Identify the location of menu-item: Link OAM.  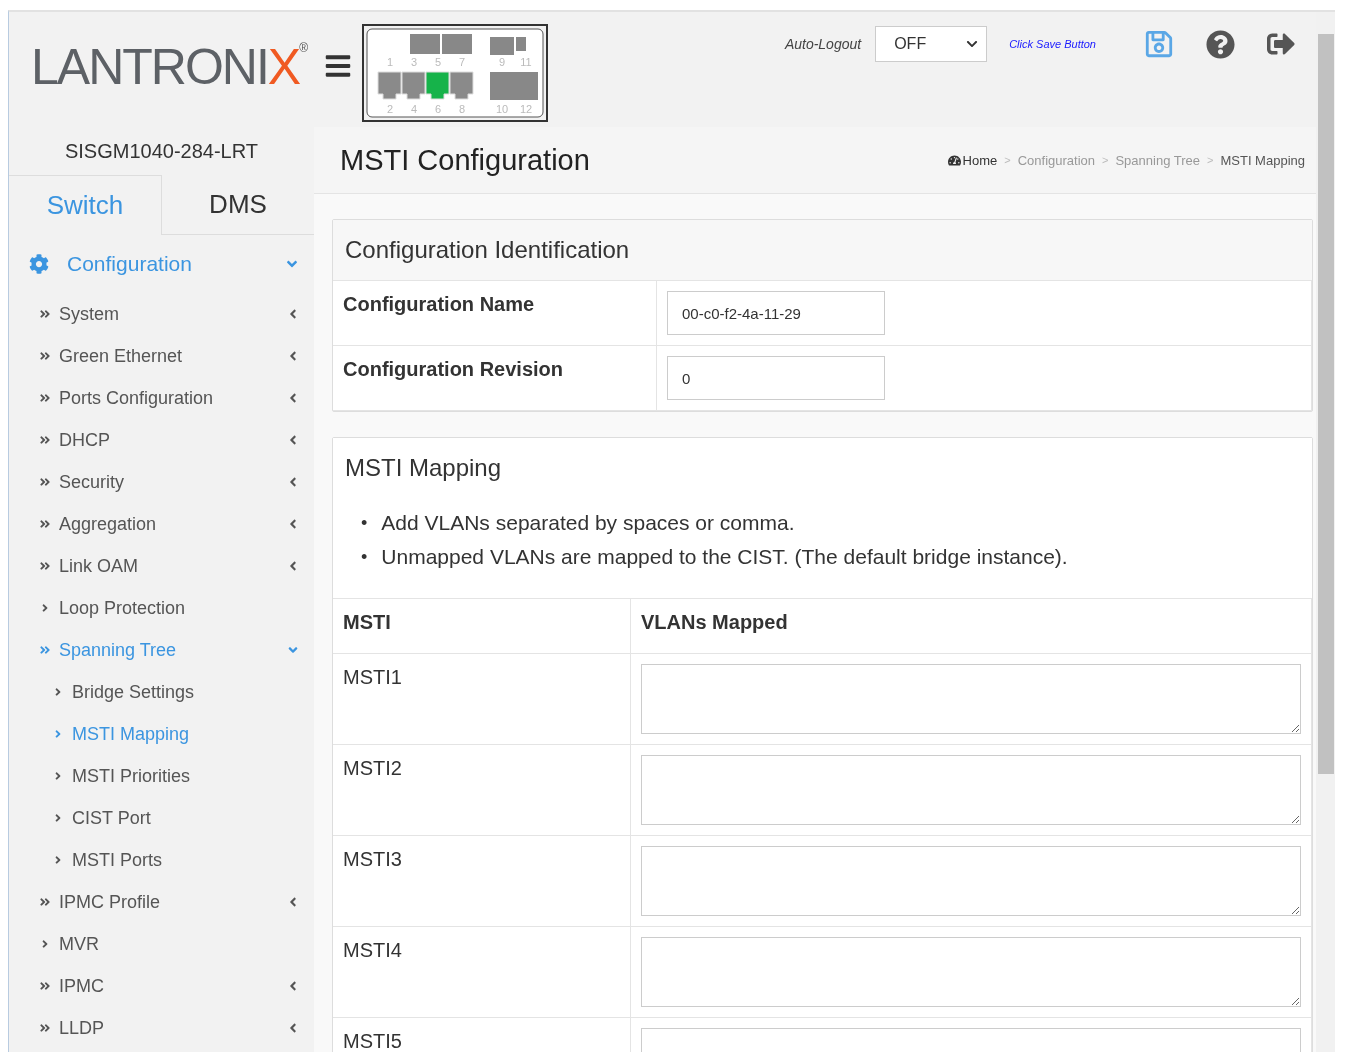
(161, 566).